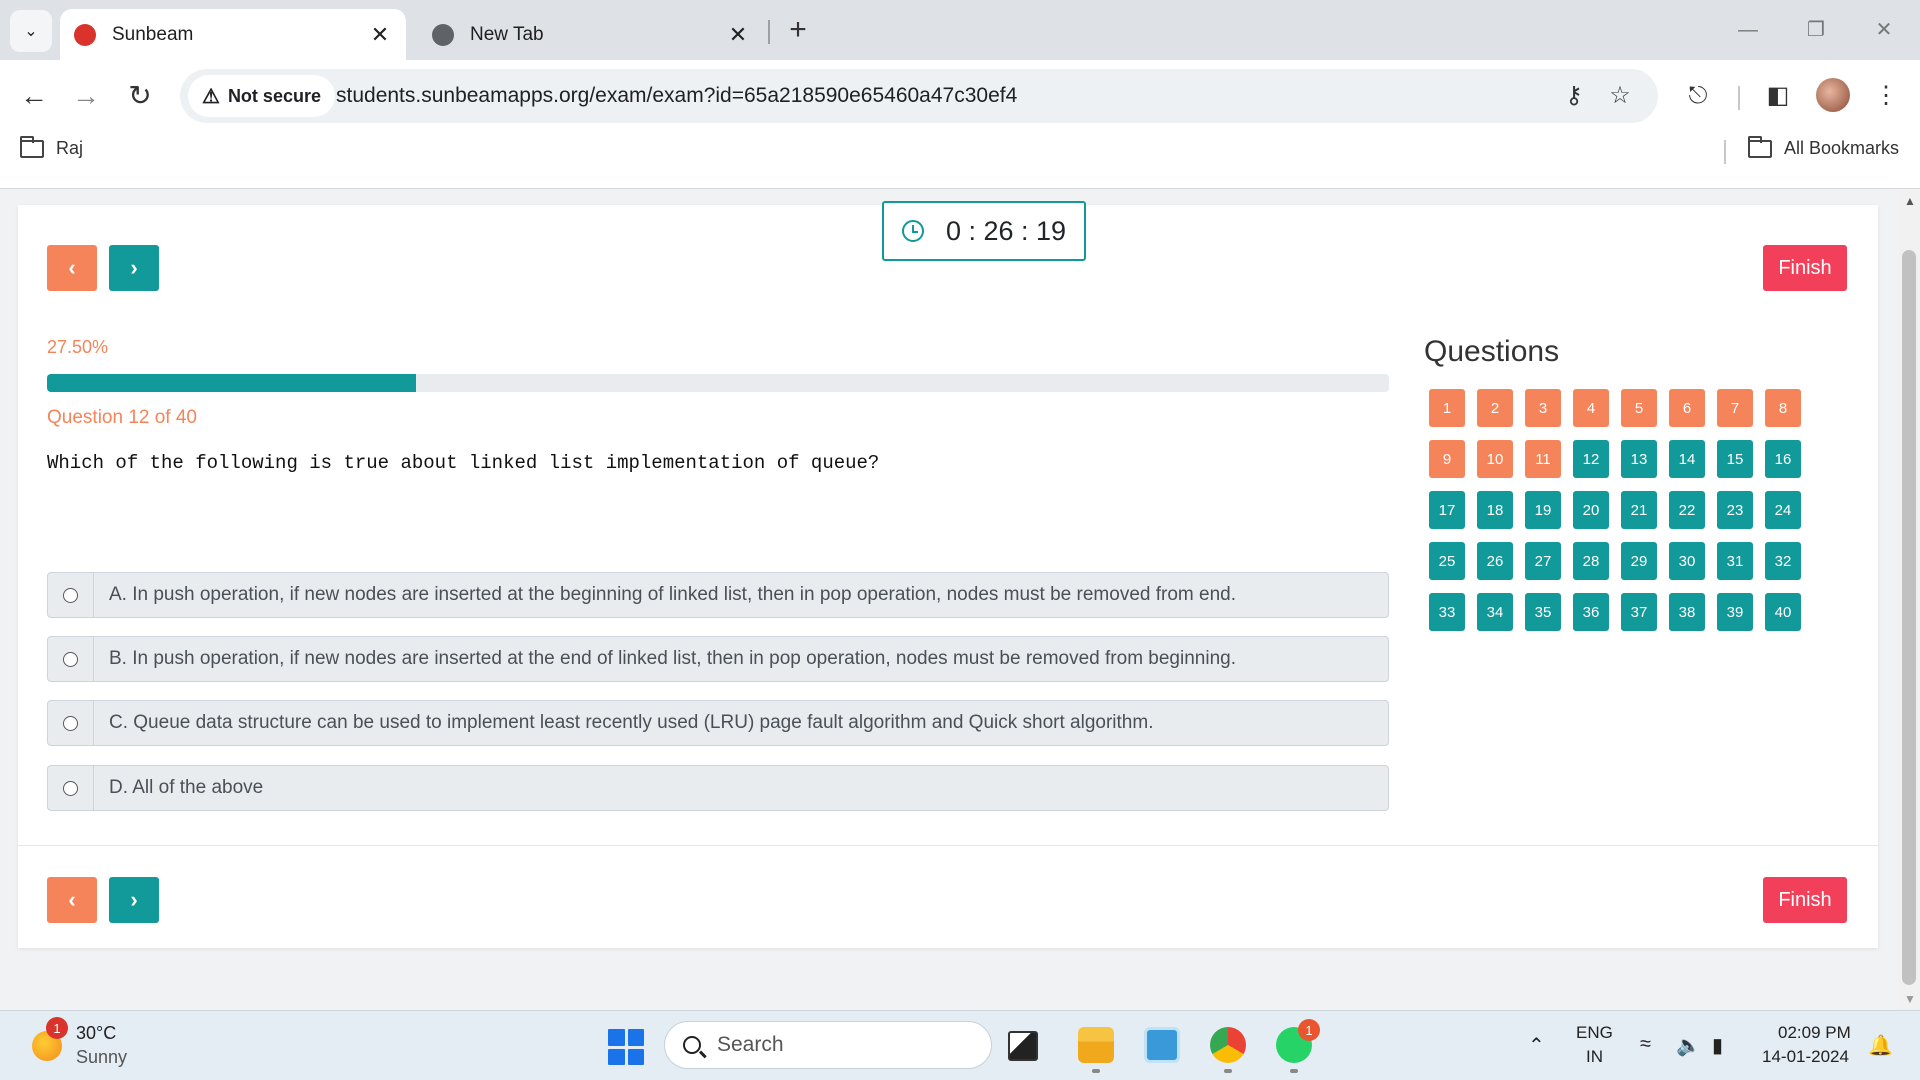 The image size is (1920, 1080). Describe the element at coordinates (1591, 612) in the screenshot. I see `question-nav-button: 36` at that location.